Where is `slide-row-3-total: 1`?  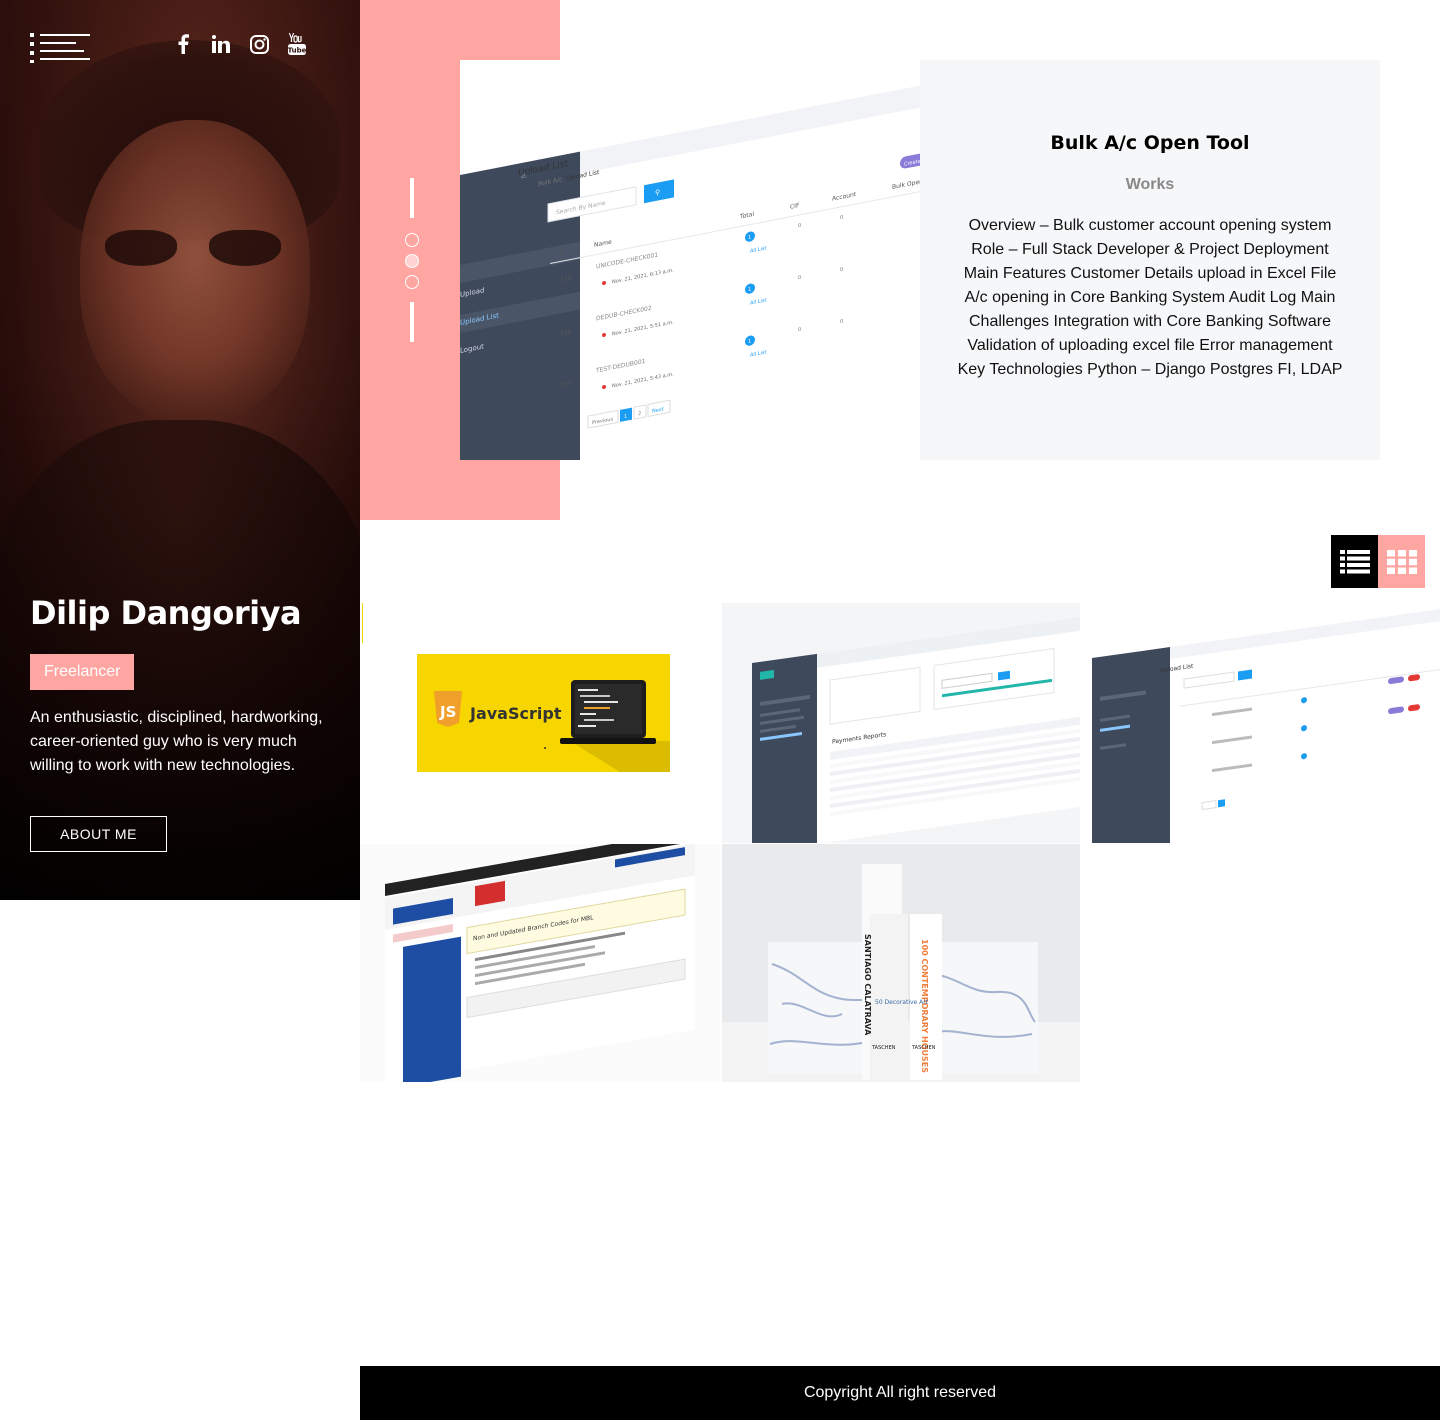 slide-row-3-total: 1 is located at coordinates (749, 341).